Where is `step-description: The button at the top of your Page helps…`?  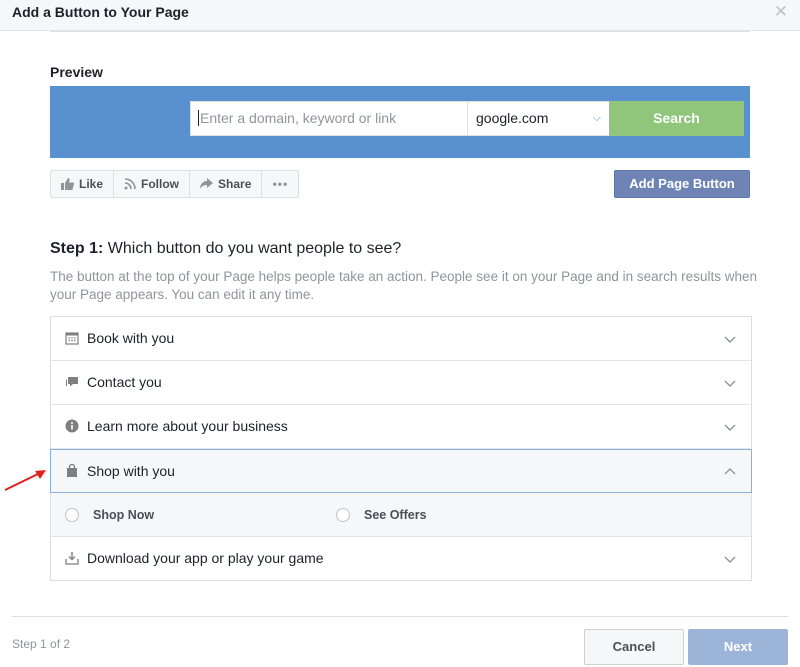 step-description: The button at the top of your Page helps… is located at coordinates (403, 285).